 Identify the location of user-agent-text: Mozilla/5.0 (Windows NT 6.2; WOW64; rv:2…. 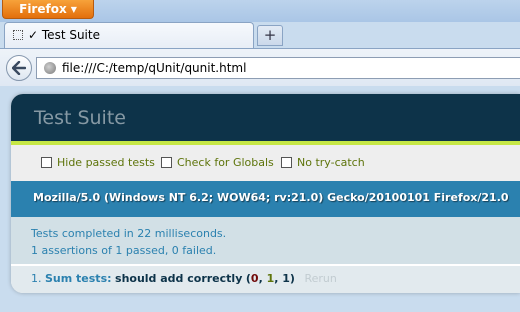
(271, 197).